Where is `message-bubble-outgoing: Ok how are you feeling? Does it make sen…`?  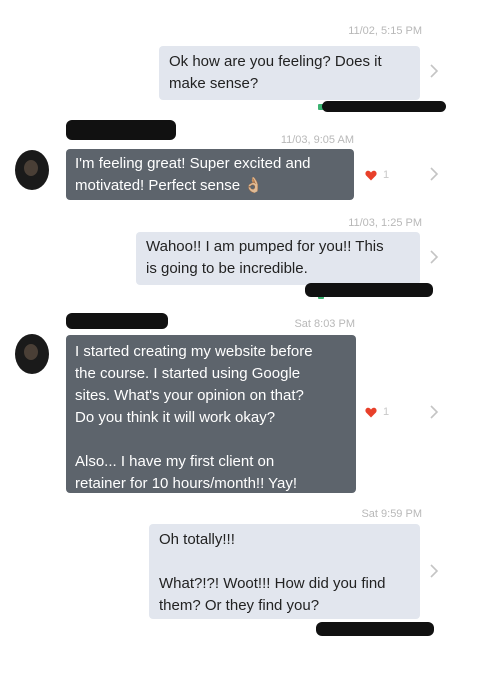
message-bubble-outgoing: Ok how are you feeling? Does it make sen… is located at coordinates (289, 73).